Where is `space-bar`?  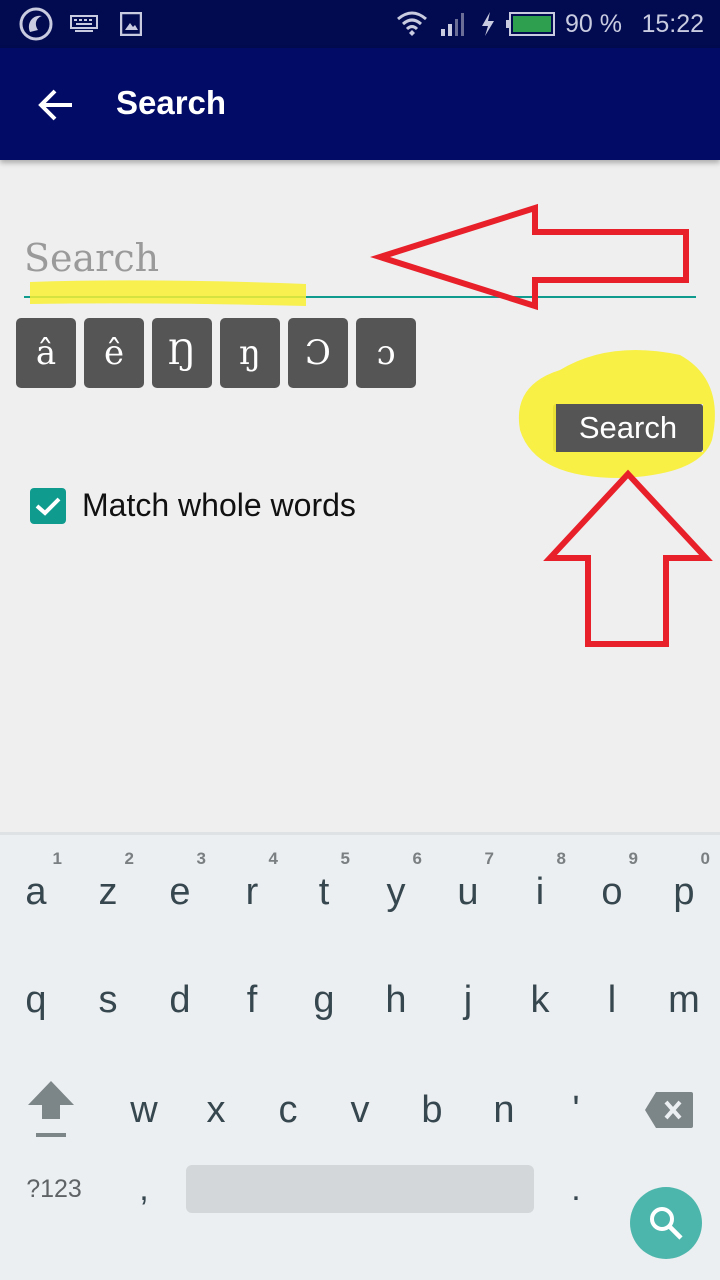 space-bar is located at coordinates (360, 1189).